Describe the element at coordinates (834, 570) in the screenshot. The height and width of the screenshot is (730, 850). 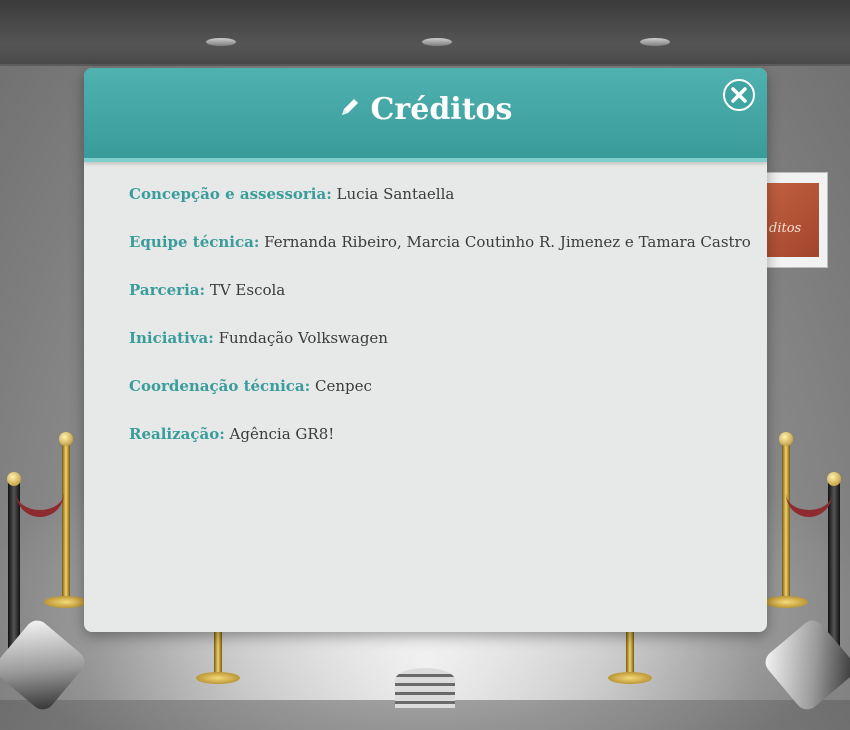
I see `black-stanchion-right` at that location.